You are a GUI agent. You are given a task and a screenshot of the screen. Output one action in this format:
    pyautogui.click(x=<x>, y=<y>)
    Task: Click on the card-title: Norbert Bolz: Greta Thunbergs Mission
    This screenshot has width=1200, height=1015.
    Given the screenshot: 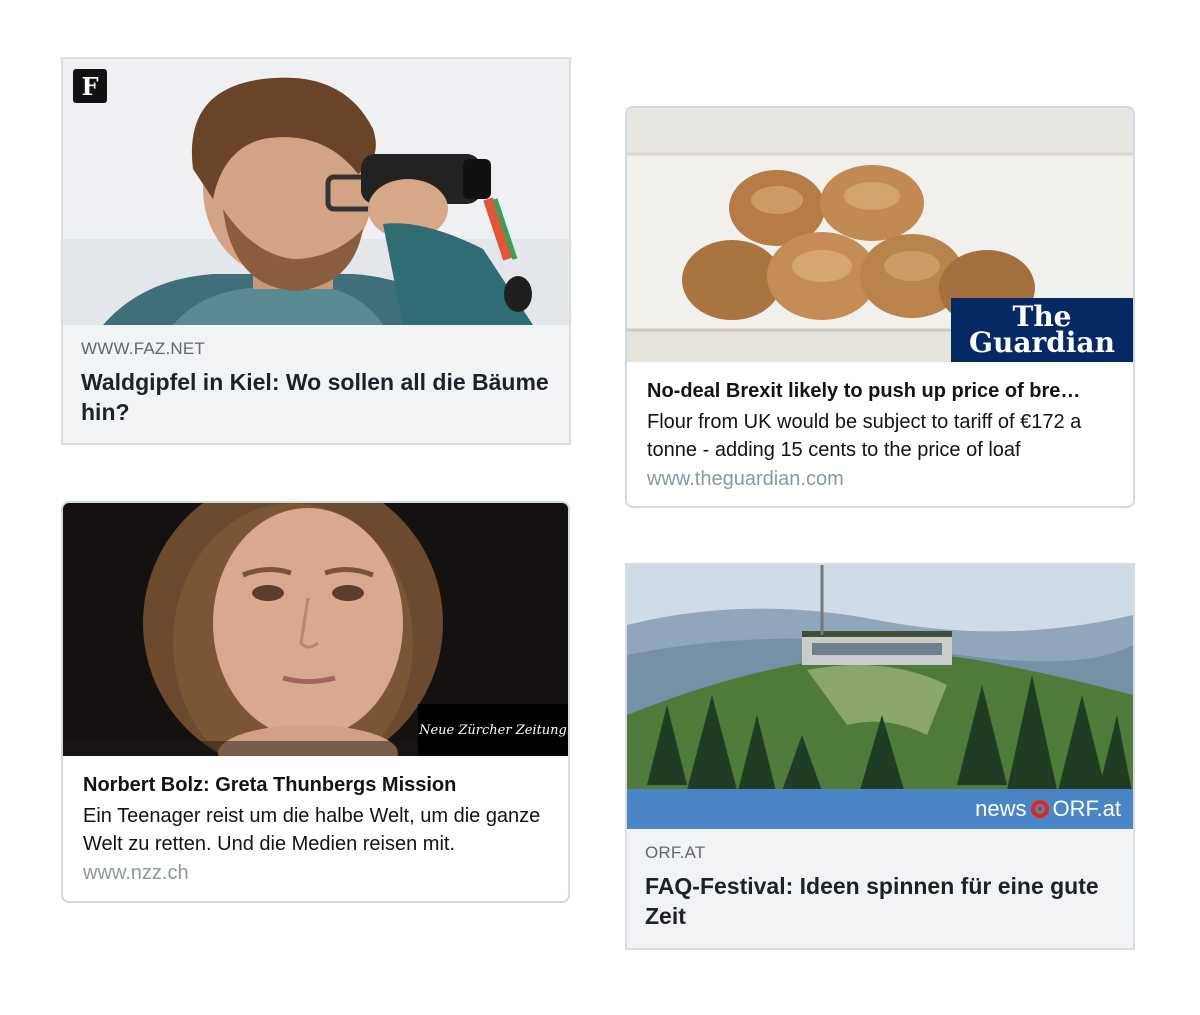 What is the action you would take?
    pyautogui.click(x=315, y=785)
    